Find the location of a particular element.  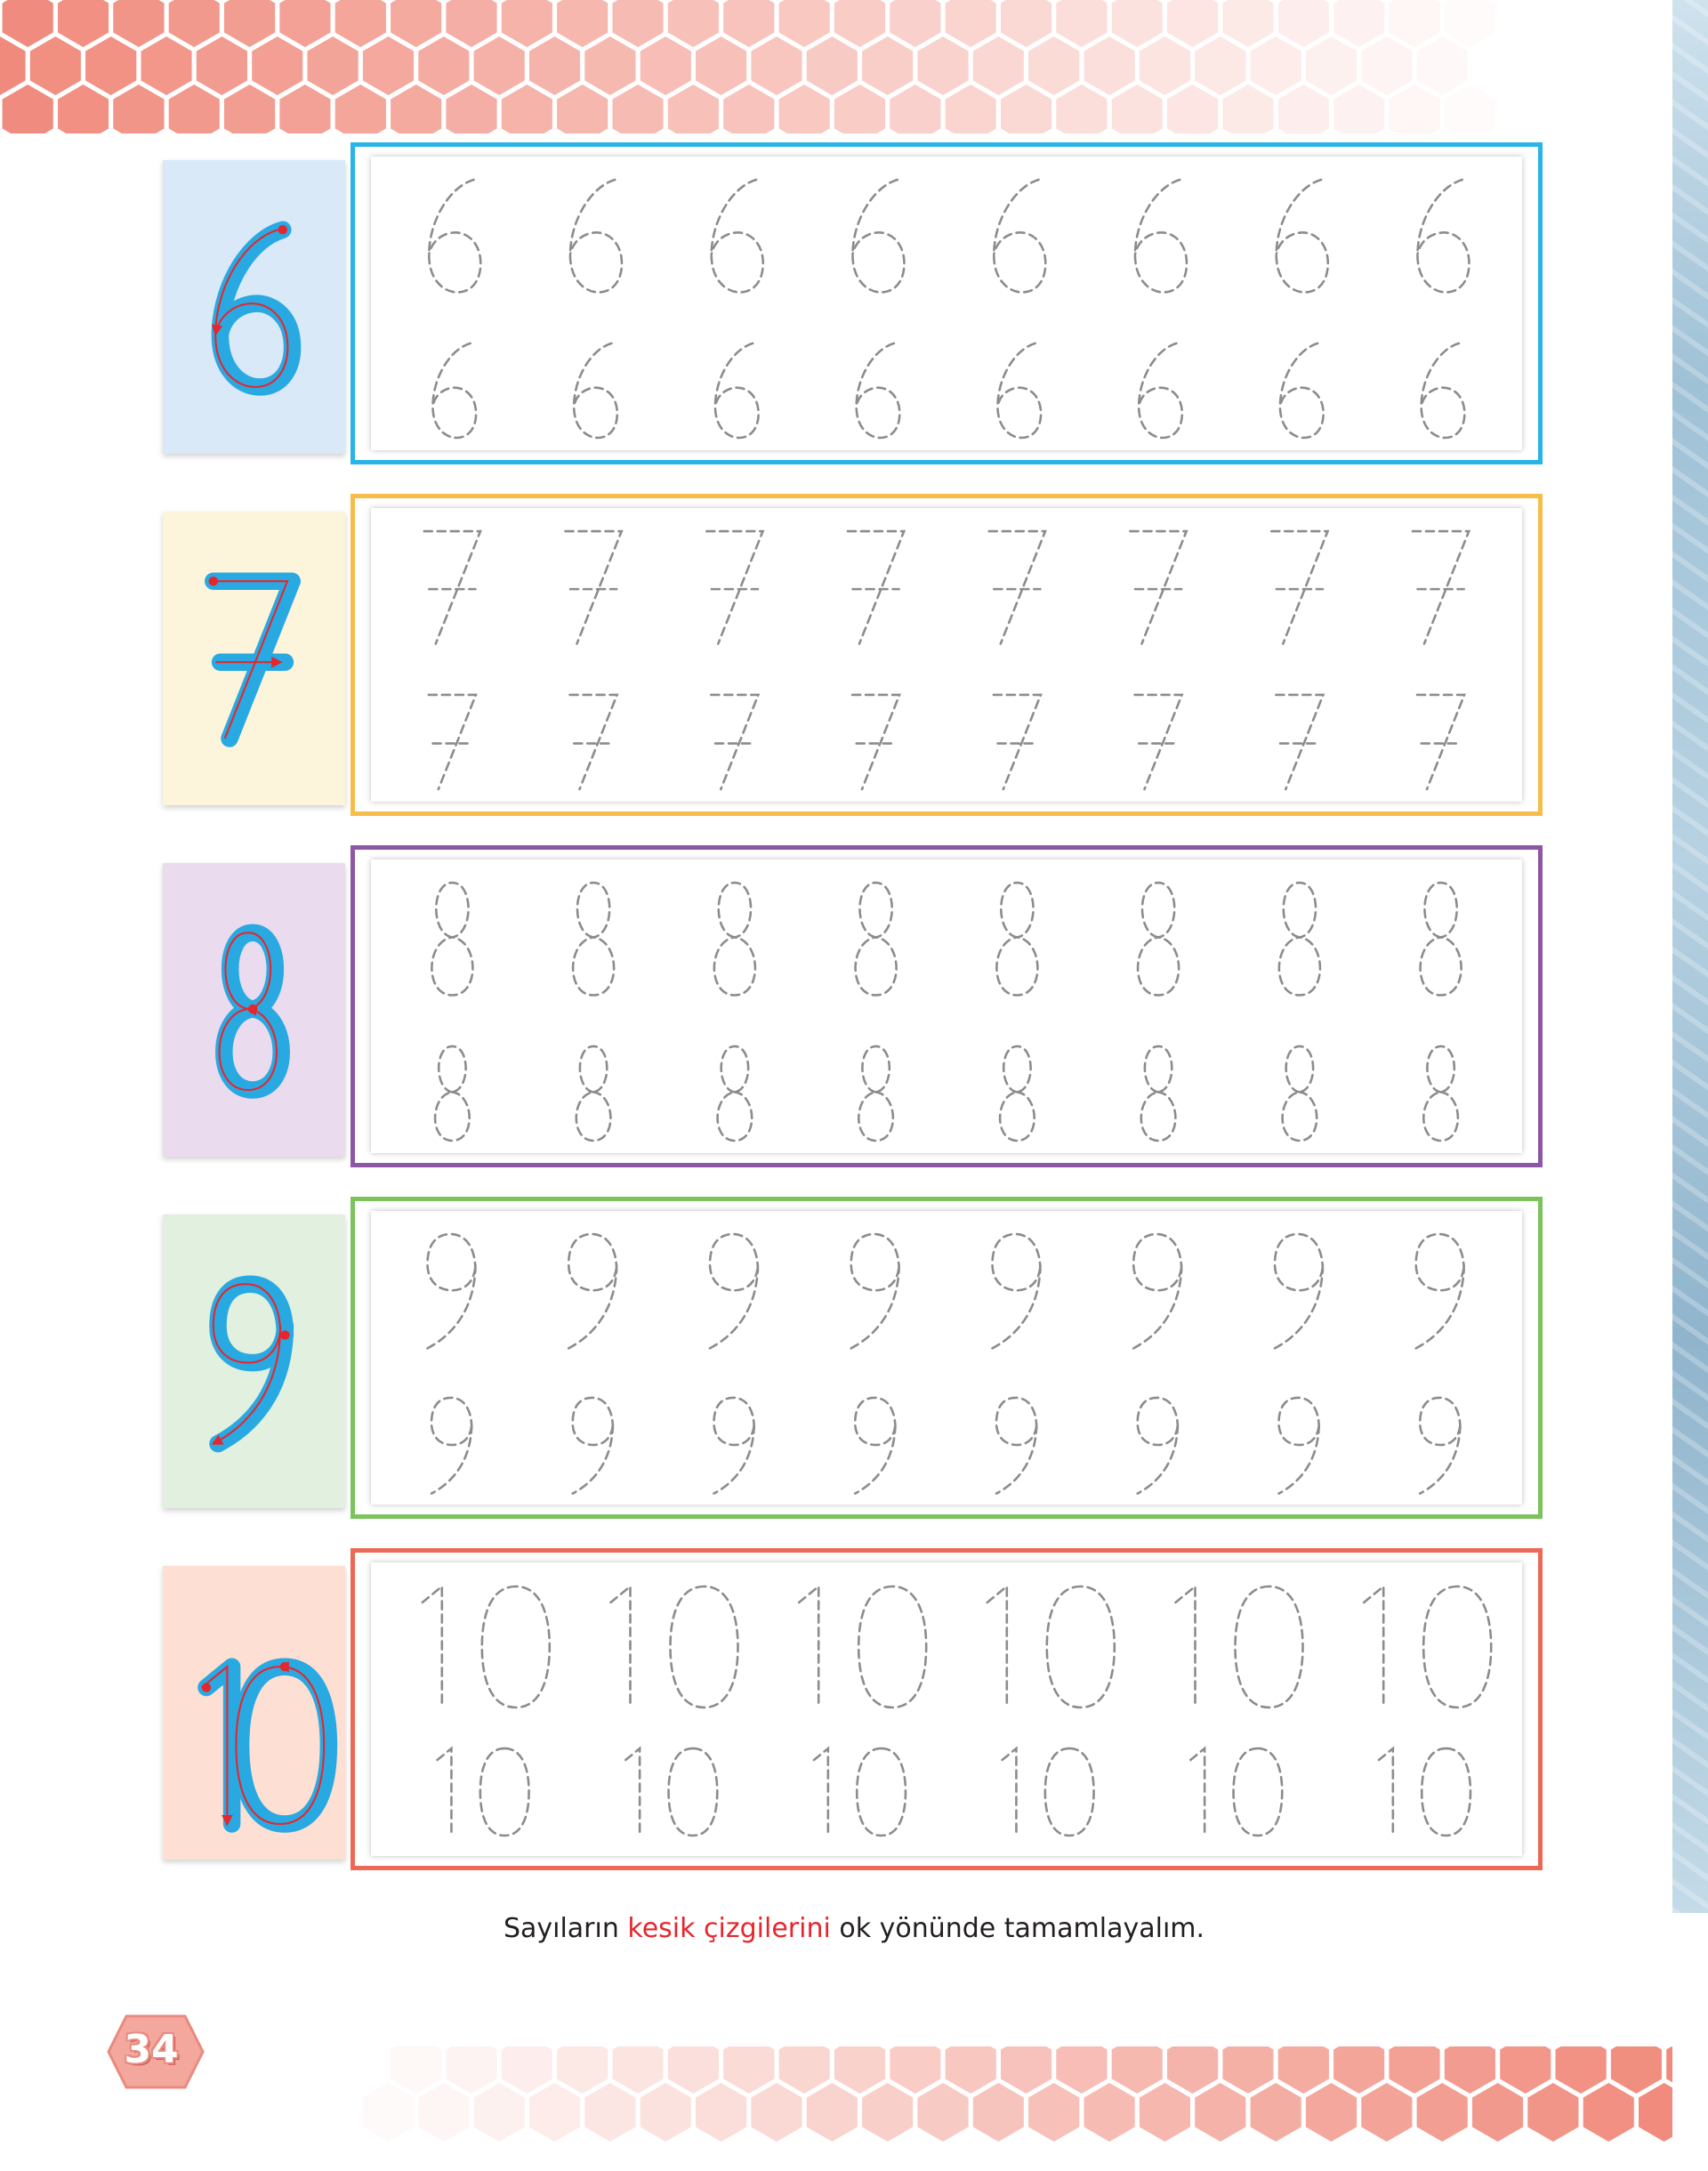

digit-10-model-icon is located at coordinates (267, 1699).